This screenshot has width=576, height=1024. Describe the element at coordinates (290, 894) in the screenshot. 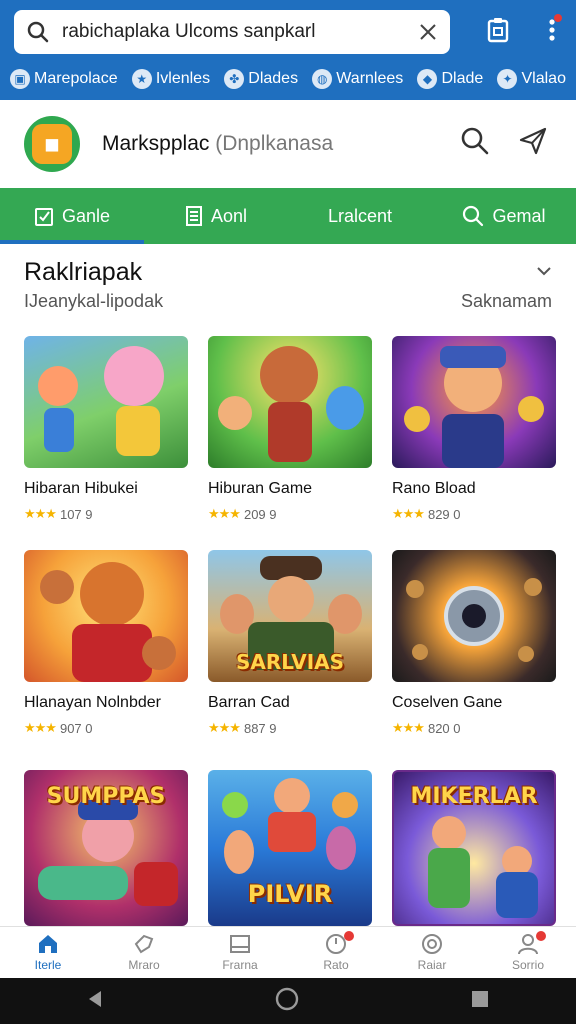

I see `game-banner-text: PILVIR` at that location.